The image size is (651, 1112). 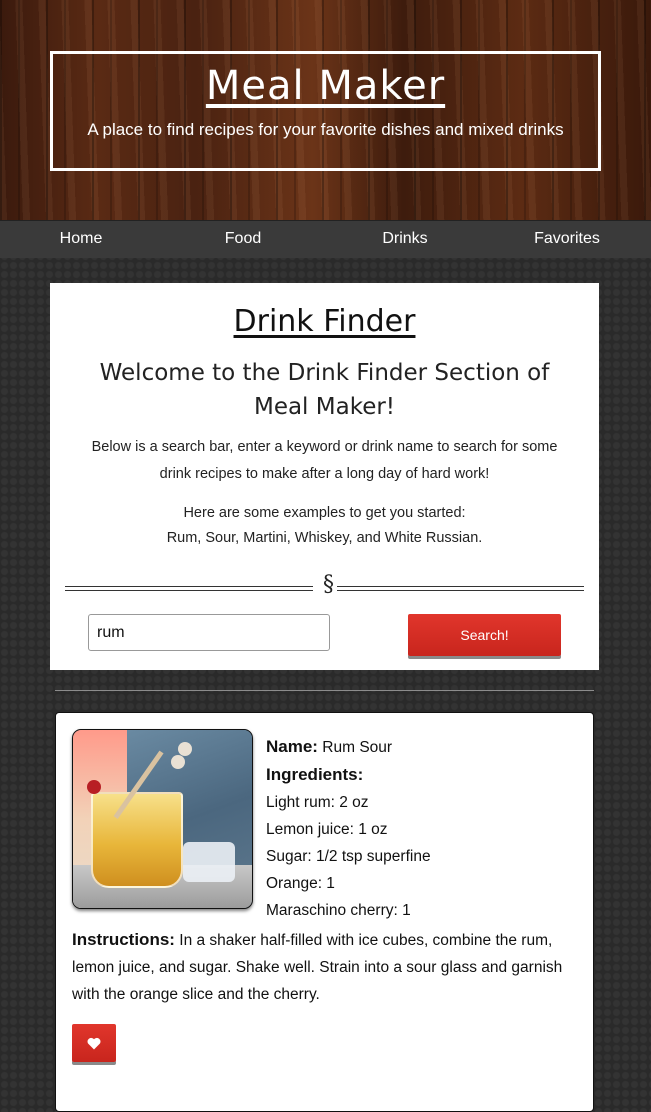 I want to click on photo-glass, so click(x=137, y=840).